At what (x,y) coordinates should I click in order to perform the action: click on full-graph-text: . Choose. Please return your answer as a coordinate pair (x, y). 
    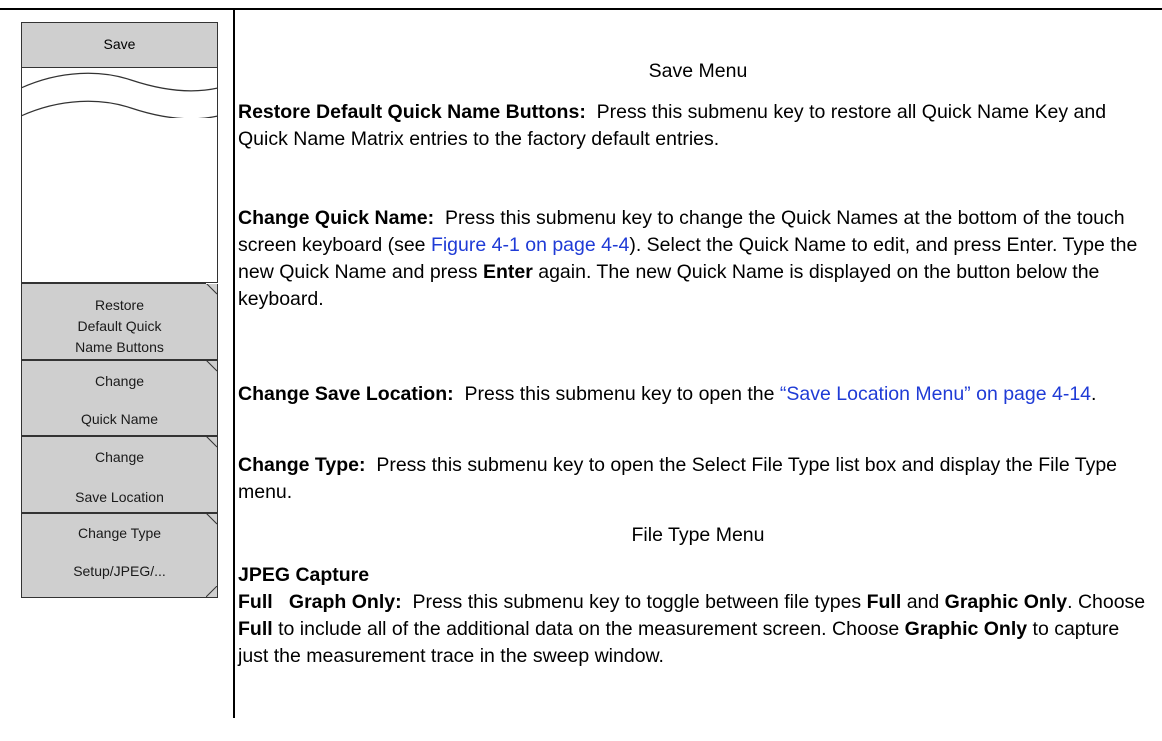
    Looking at the image, I should click on (1106, 602).